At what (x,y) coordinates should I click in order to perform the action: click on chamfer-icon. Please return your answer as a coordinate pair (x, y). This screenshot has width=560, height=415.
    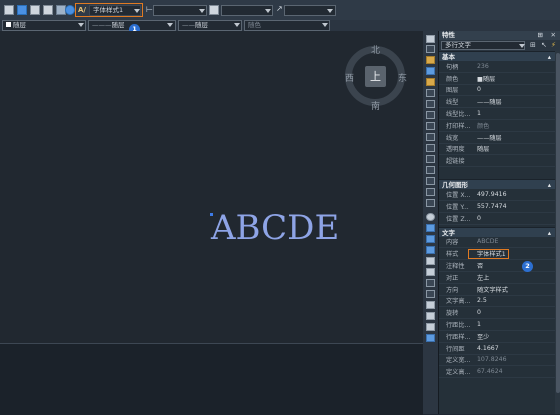
    Looking at the image, I should click on (430, 181).